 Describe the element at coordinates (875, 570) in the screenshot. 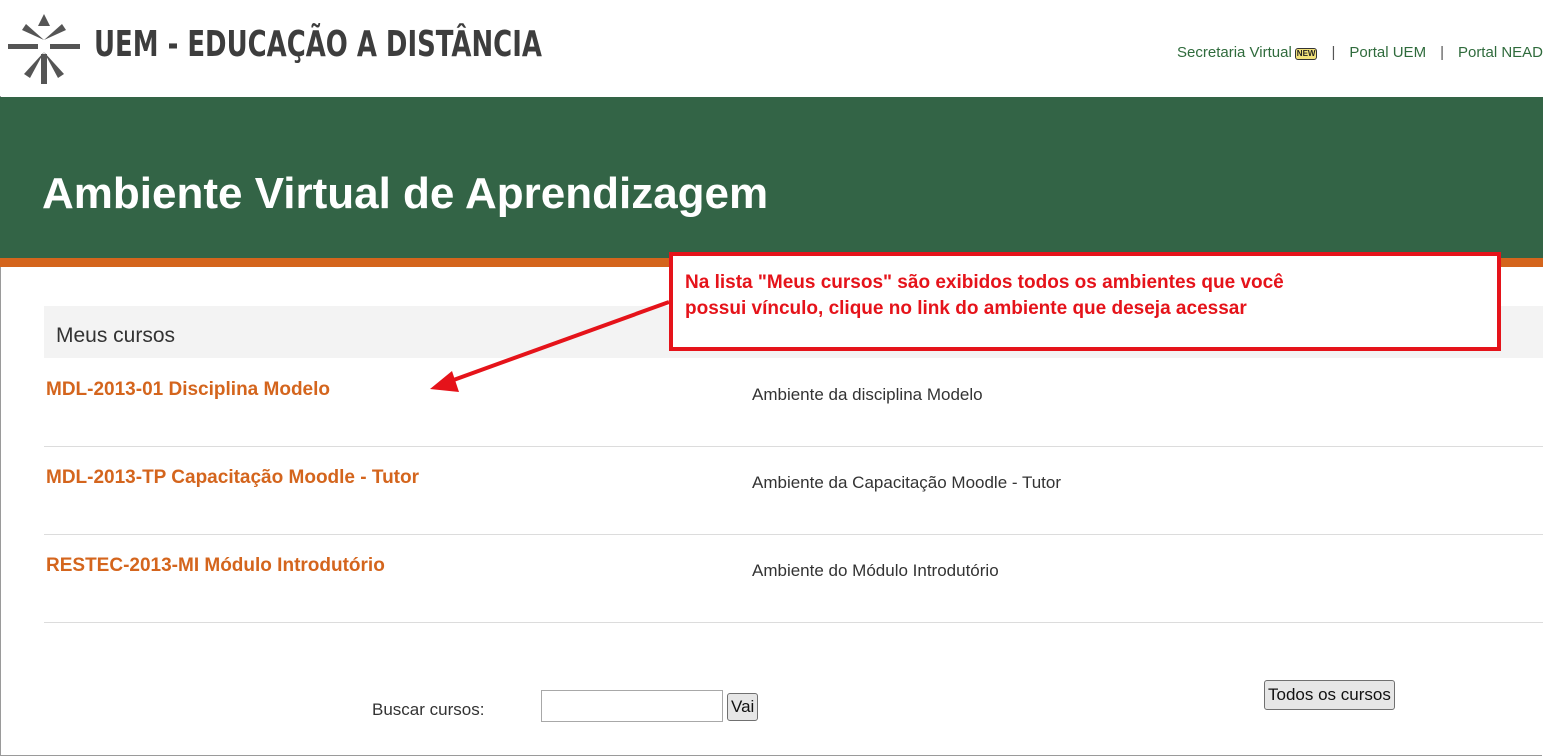

I see `course-description: Ambiente do Módulo Introdutório` at that location.